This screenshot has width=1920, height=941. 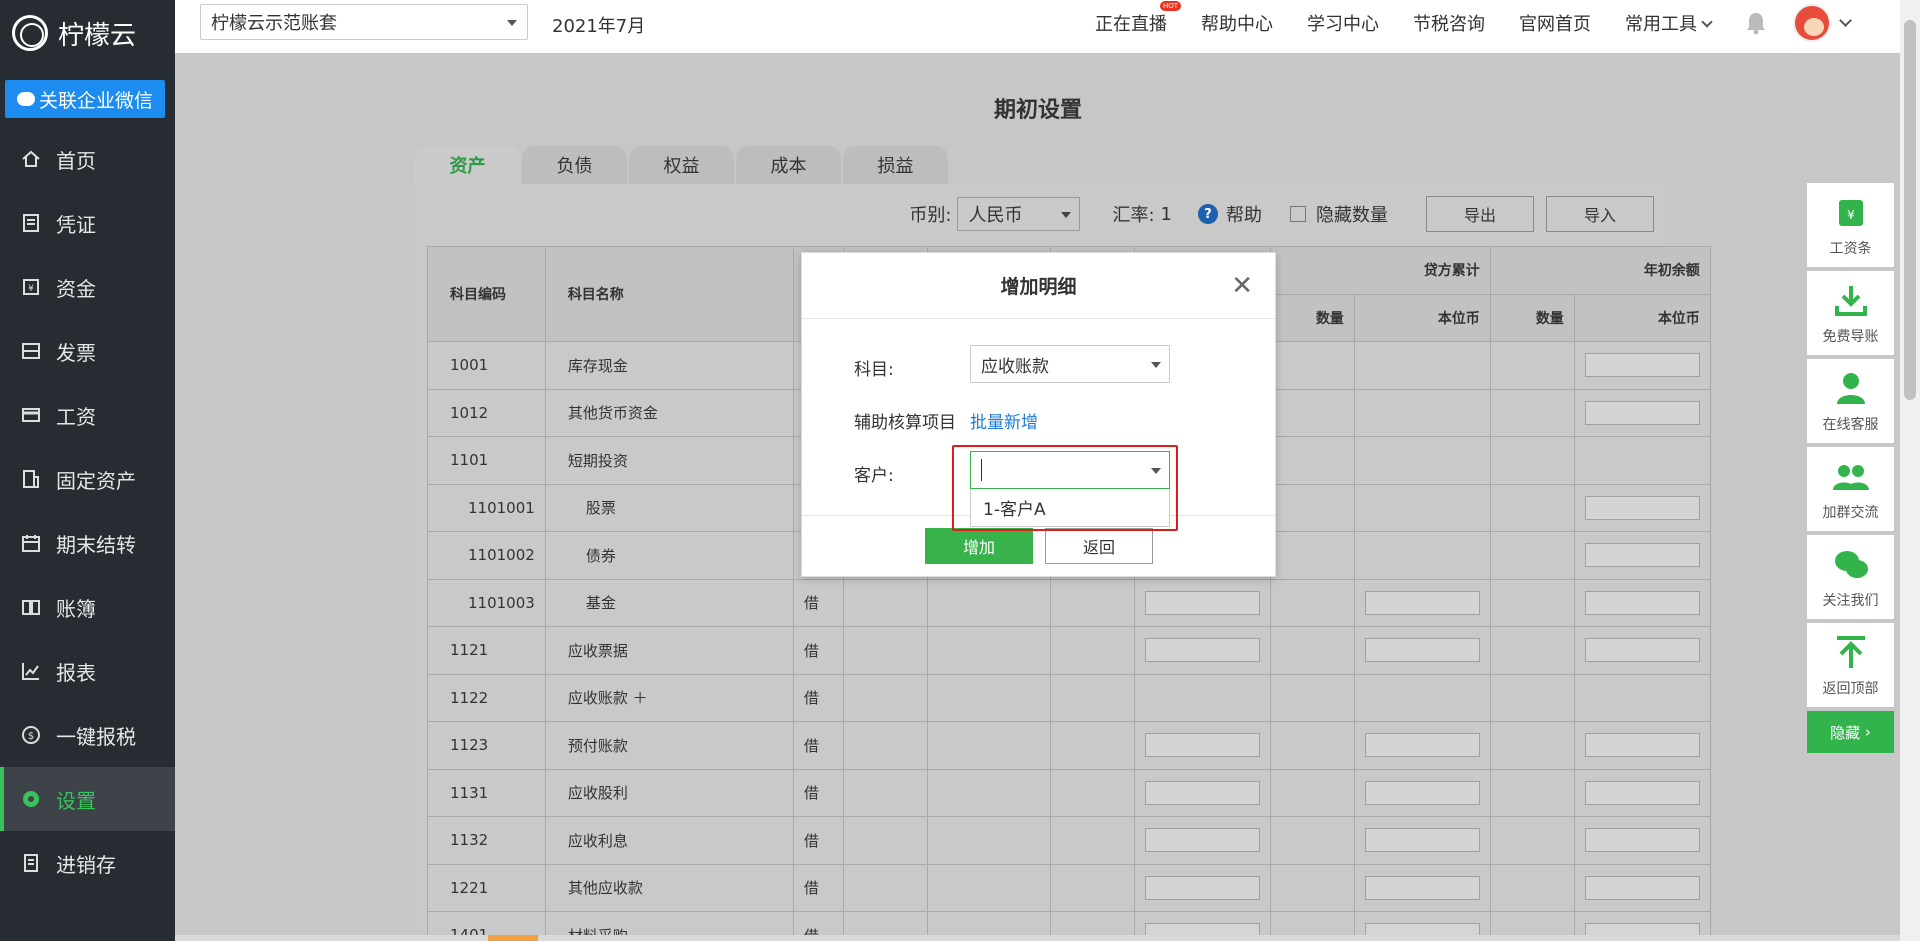 What do you see at coordinates (1497, 23) in the screenshot?
I see `top-nav: 正在直播 HOT 帮助中心 学习中心 节税咨询 官网首页 常用工具` at bounding box center [1497, 23].